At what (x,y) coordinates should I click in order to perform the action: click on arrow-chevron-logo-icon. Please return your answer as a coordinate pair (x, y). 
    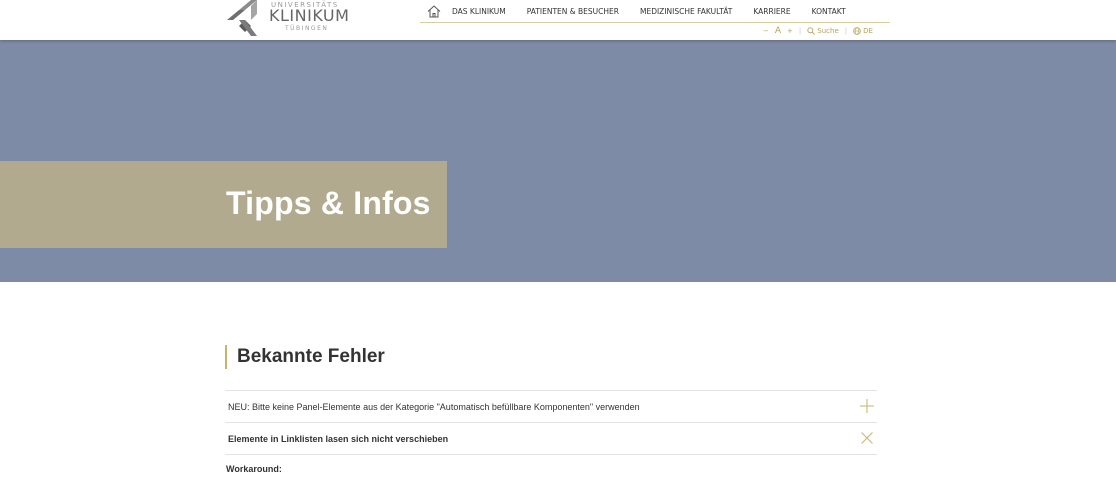
    Looking at the image, I should click on (242, 18).